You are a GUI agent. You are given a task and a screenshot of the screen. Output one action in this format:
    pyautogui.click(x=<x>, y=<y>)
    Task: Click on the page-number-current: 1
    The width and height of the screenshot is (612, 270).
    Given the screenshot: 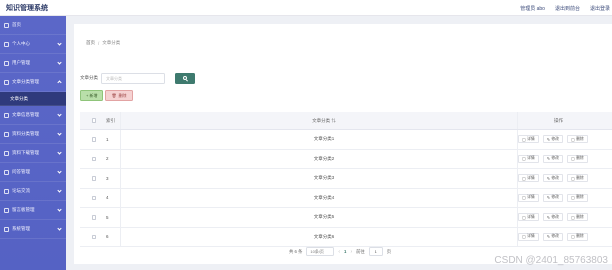 What is the action you would take?
    pyautogui.click(x=345, y=251)
    